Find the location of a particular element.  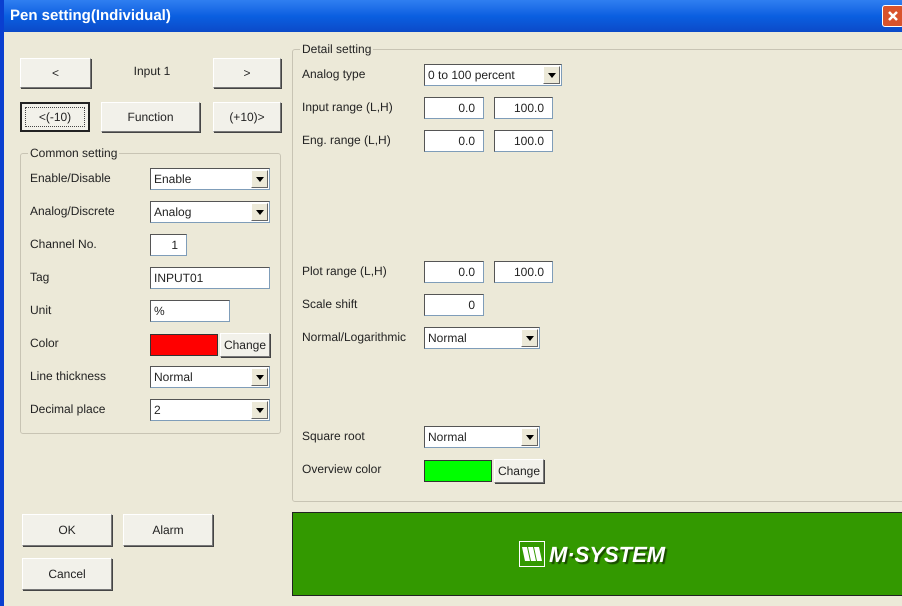

window-title: Pen setting(Individual) is located at coordinates (90, 16).